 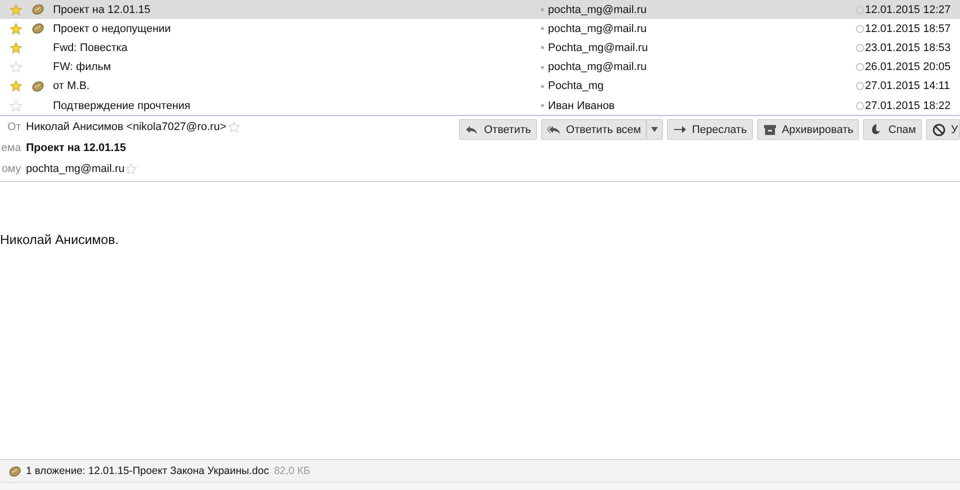 I want to click on message-subject: Fwd: Повестка, so click(x=90, y=48).